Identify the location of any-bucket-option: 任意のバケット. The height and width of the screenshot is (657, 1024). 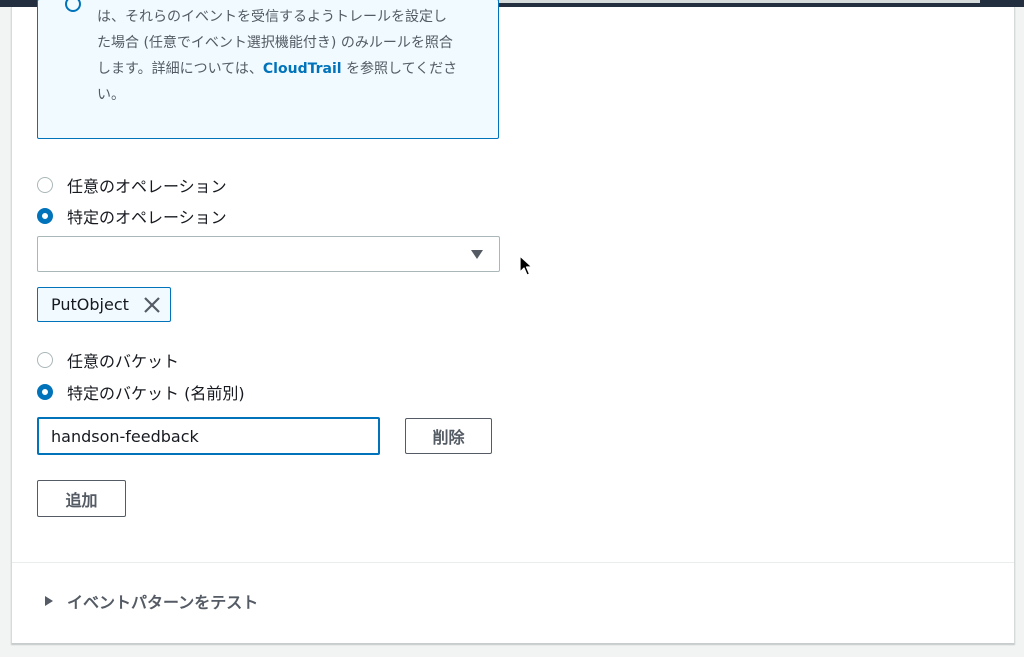
(108, 360).